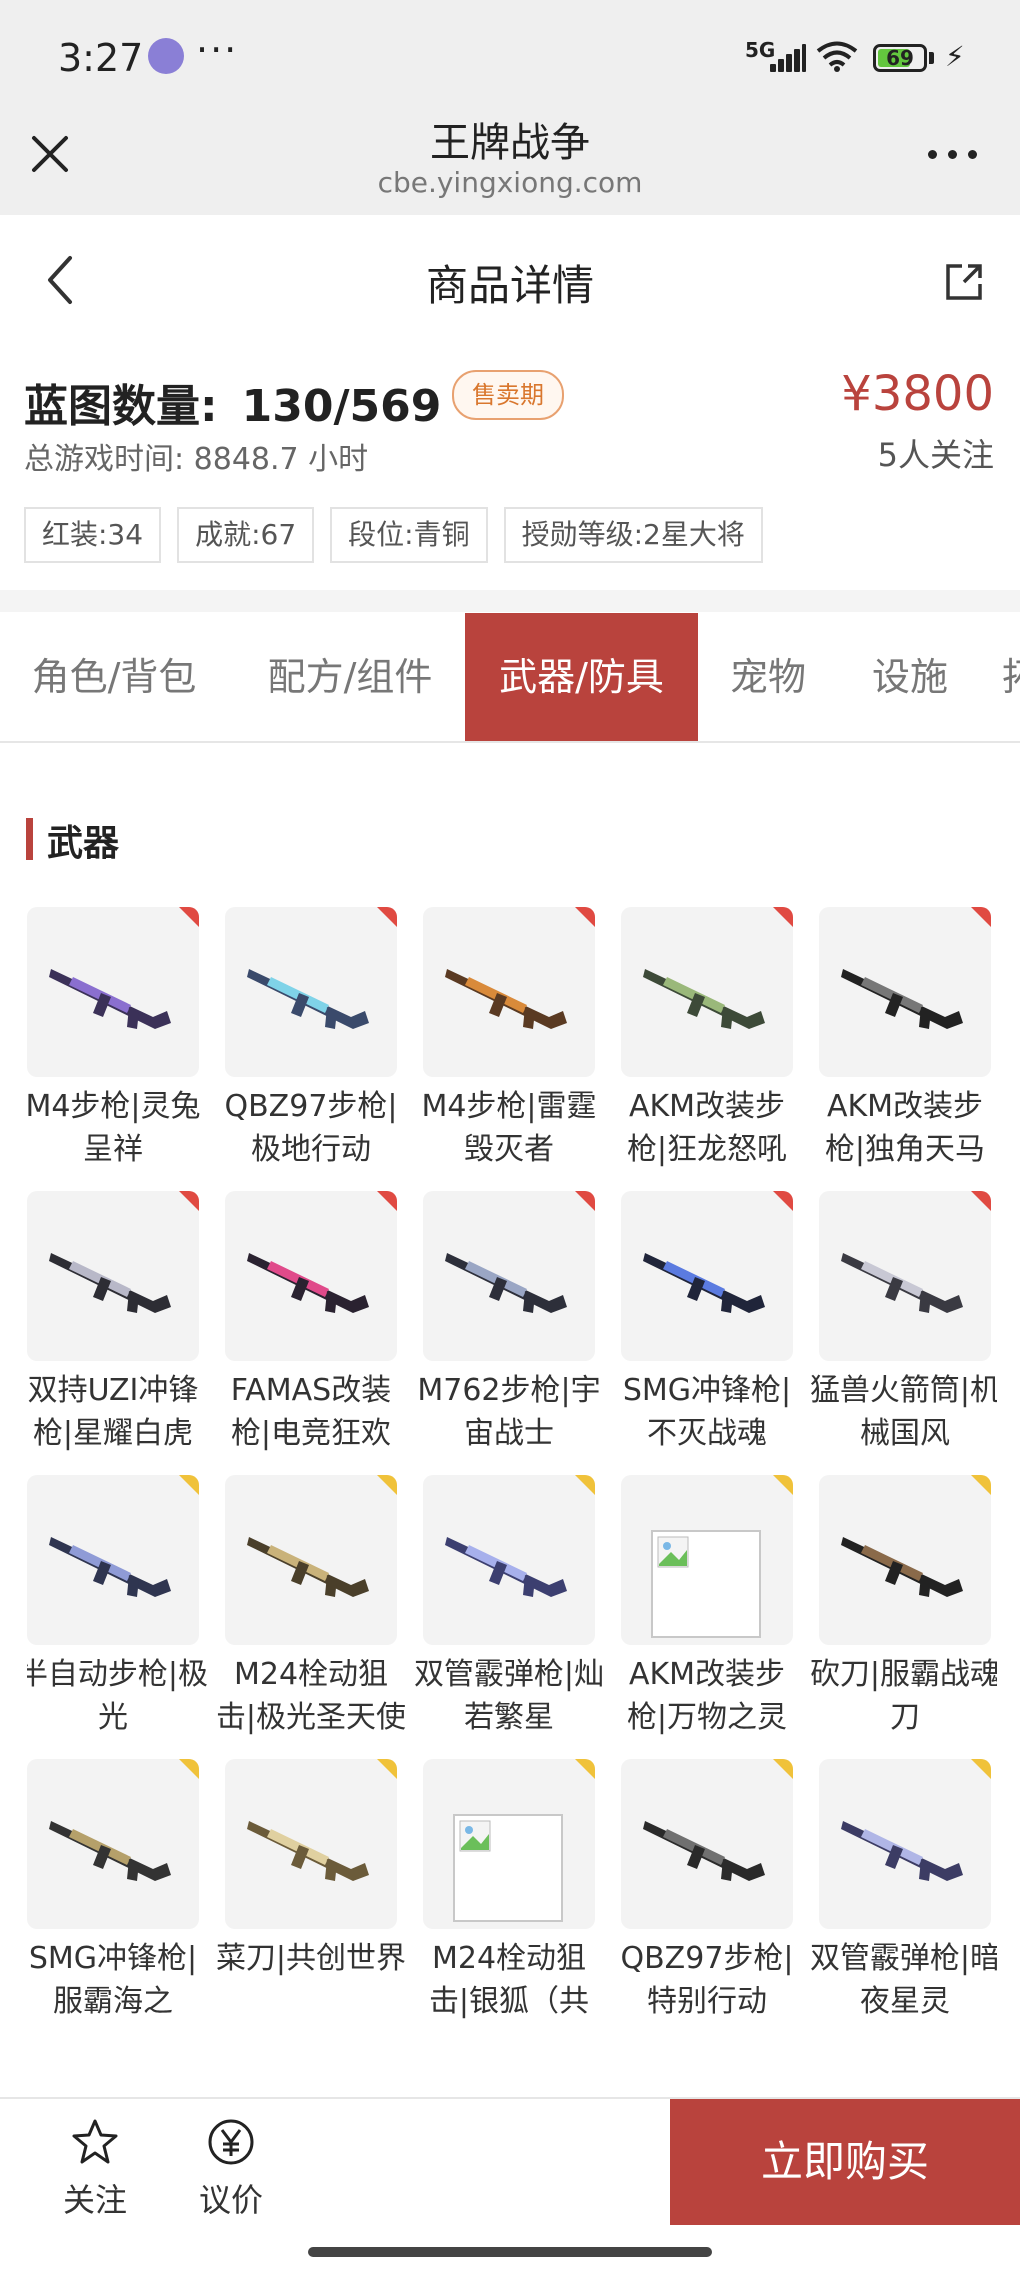  What do you see at coordinates (232, 402) in the screenshot?
I see `blueprint-count: 蓝图数量: 130/569` at bounding box center [232, 402].